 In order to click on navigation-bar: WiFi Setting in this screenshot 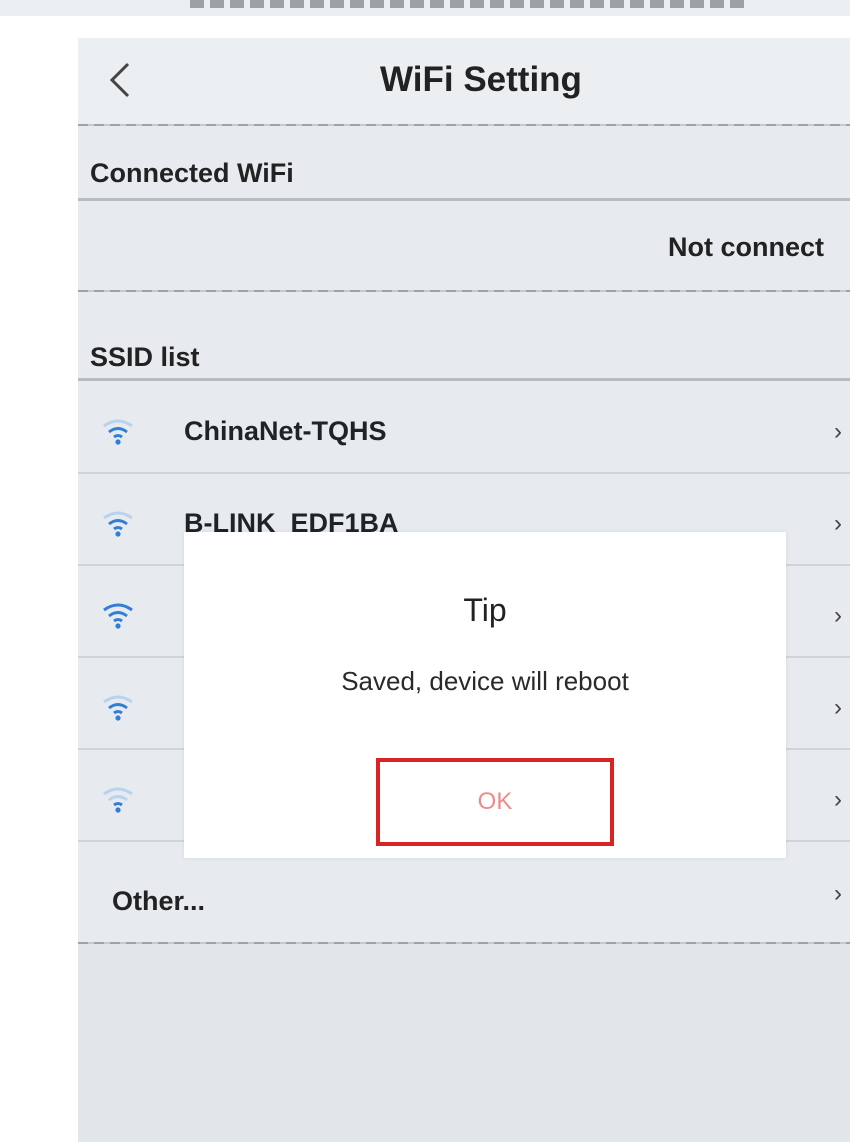, I will do `click(464, 81)`.